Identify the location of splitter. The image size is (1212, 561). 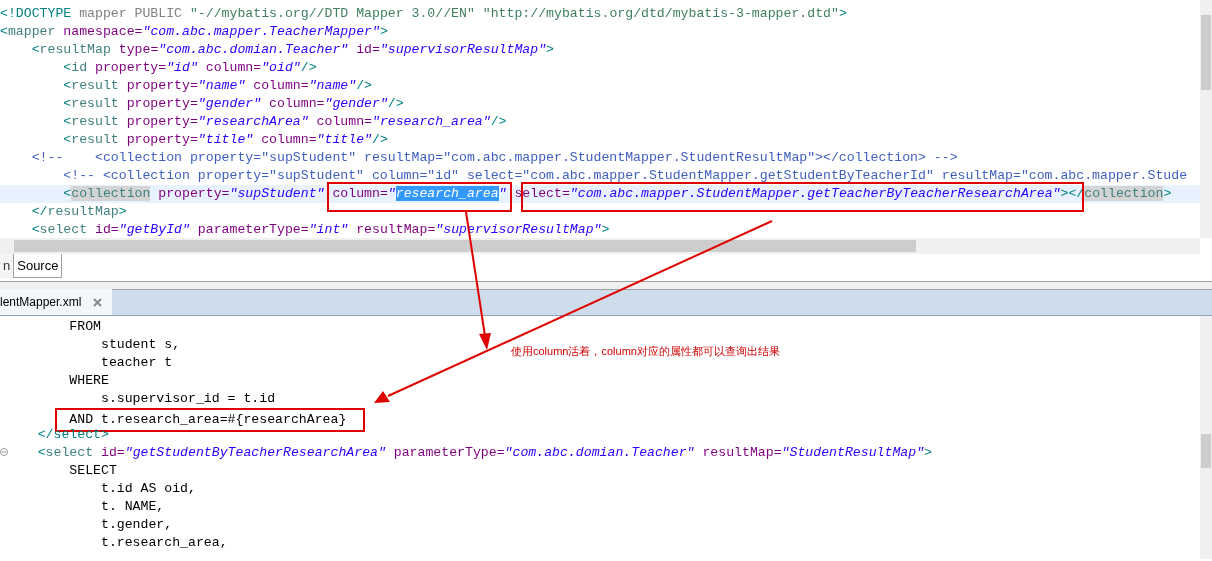
(606, 286).